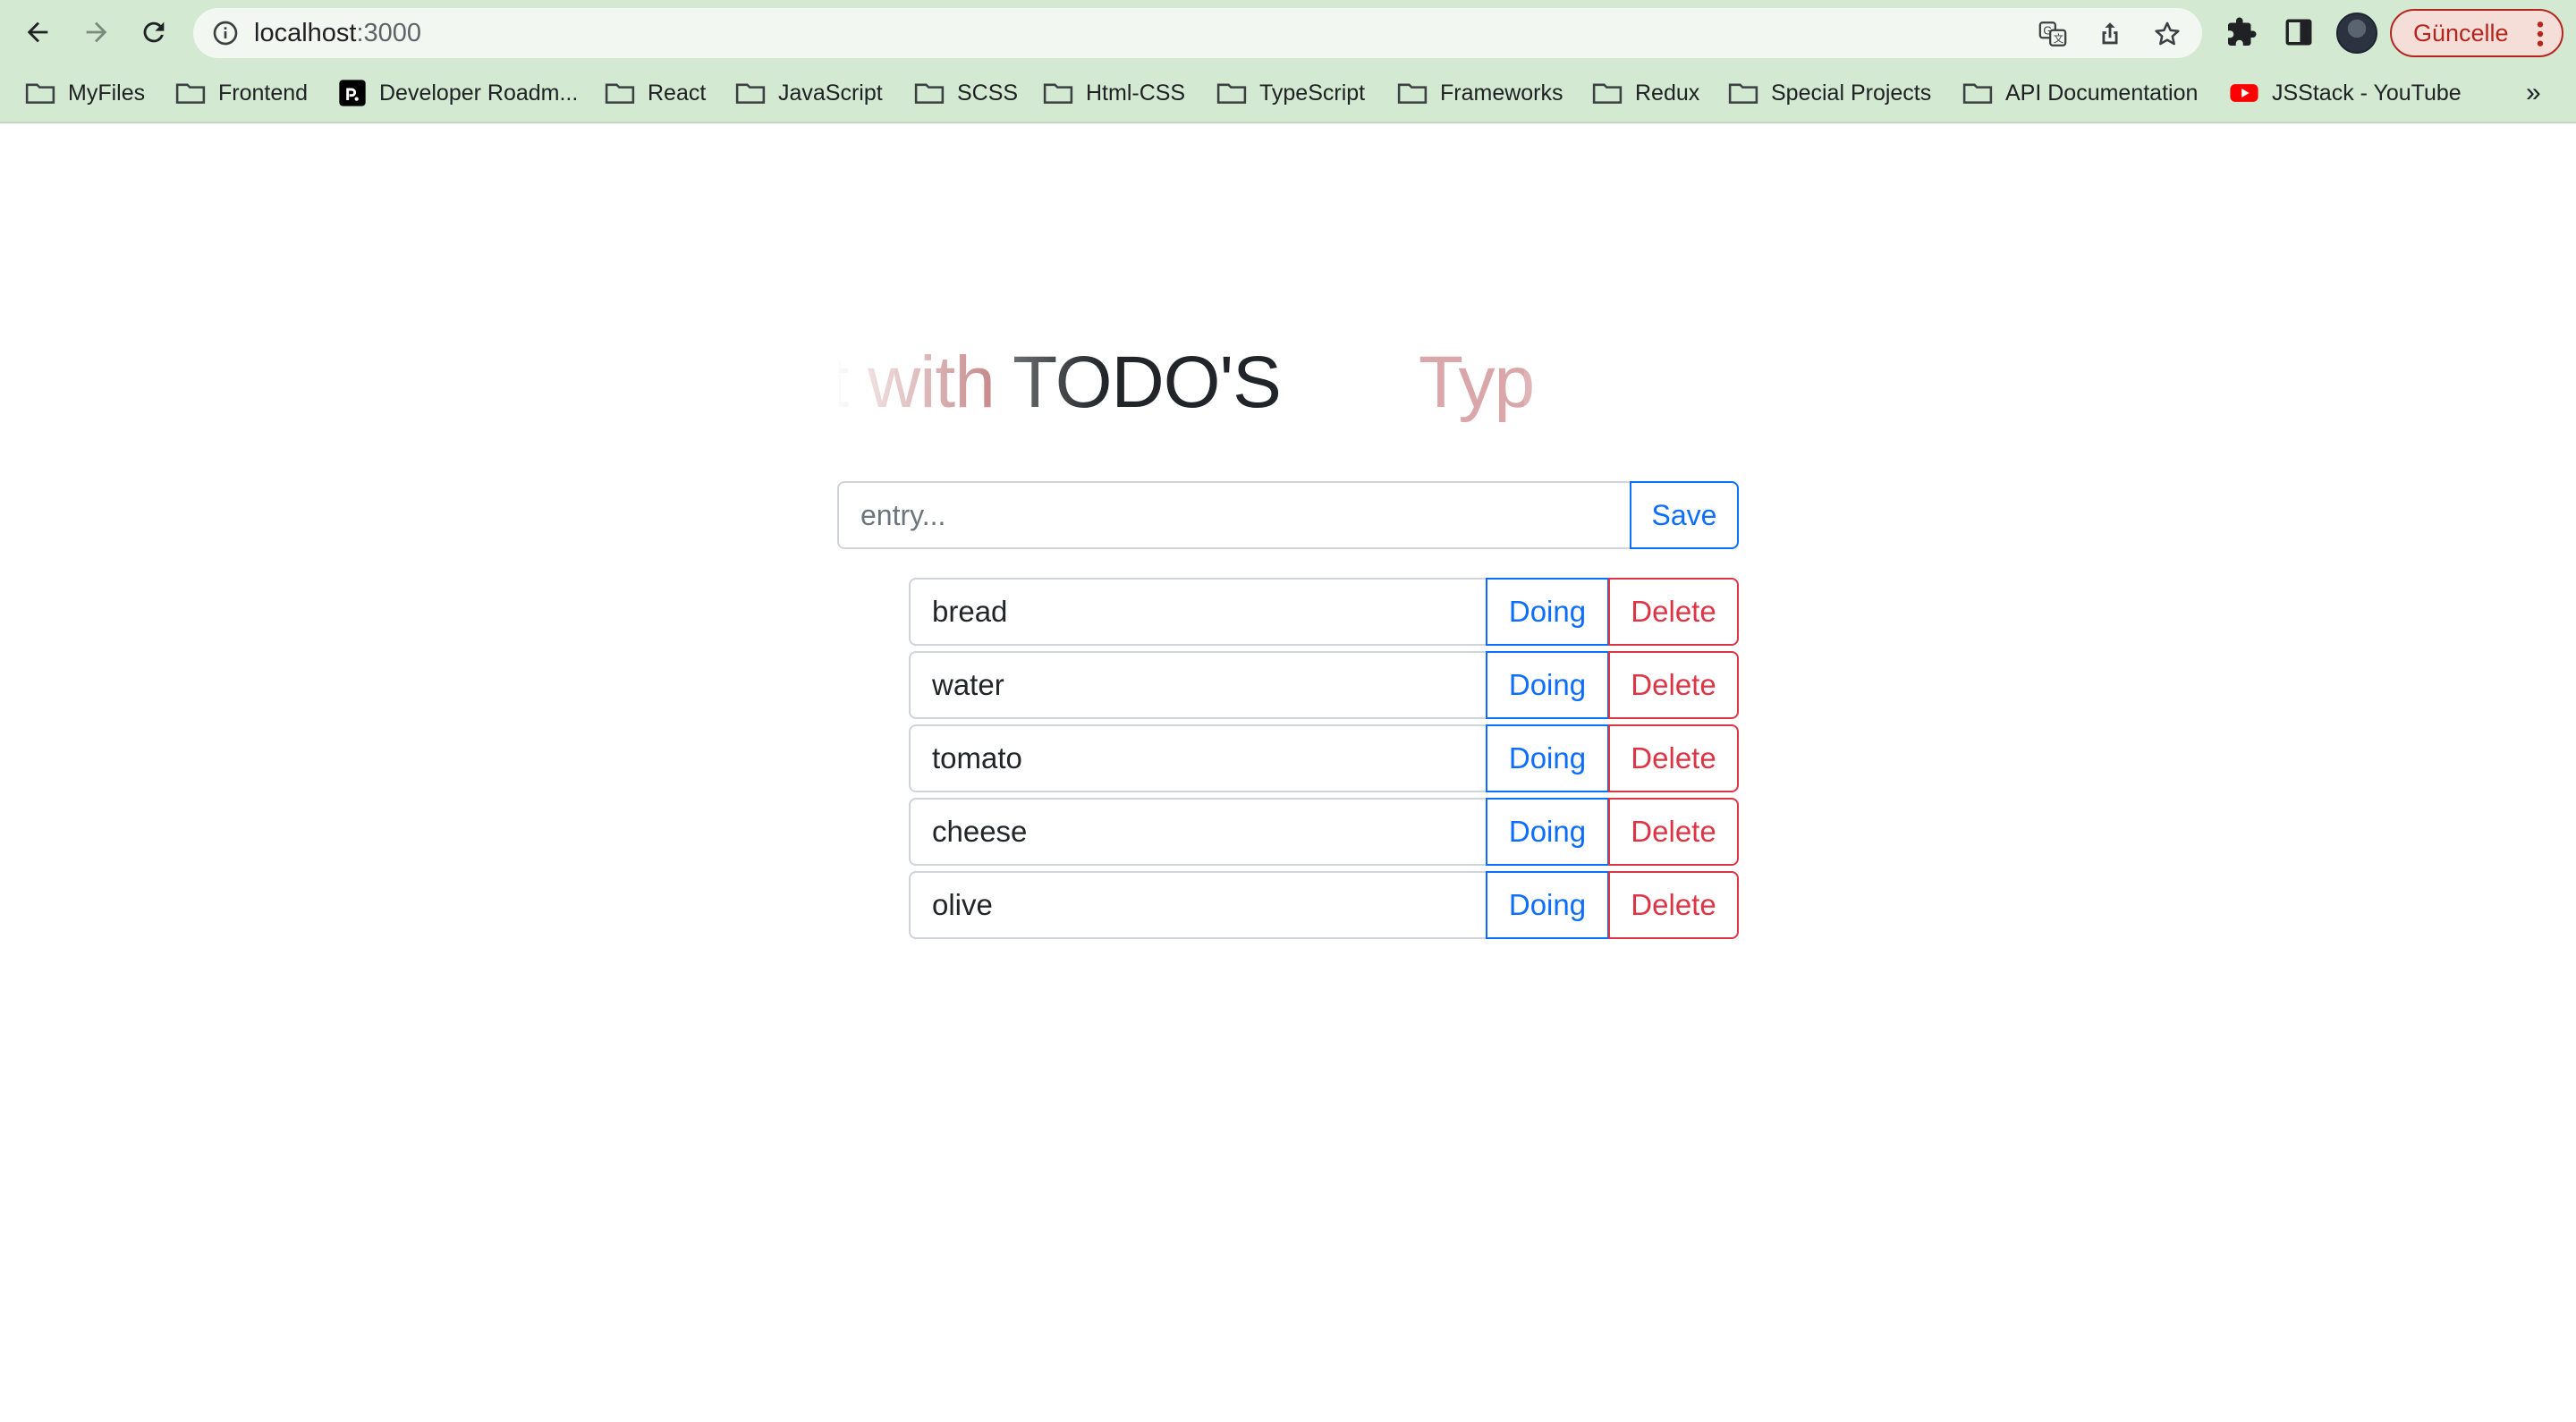  What do you see at coordinates (1312, 93) in the screenshot?
I see `bookmark-label: TypeScript` at bounding box center [1312, 93].